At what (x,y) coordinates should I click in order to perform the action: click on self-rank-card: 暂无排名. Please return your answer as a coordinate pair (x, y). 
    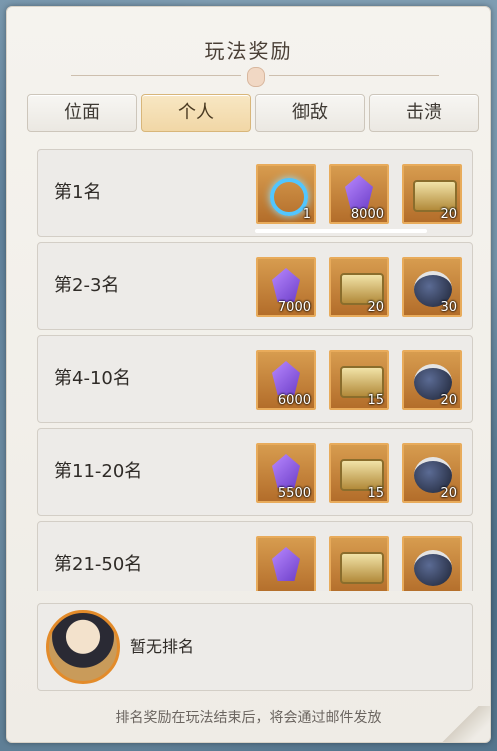
    Looking at the image, I should click on (255, 647).